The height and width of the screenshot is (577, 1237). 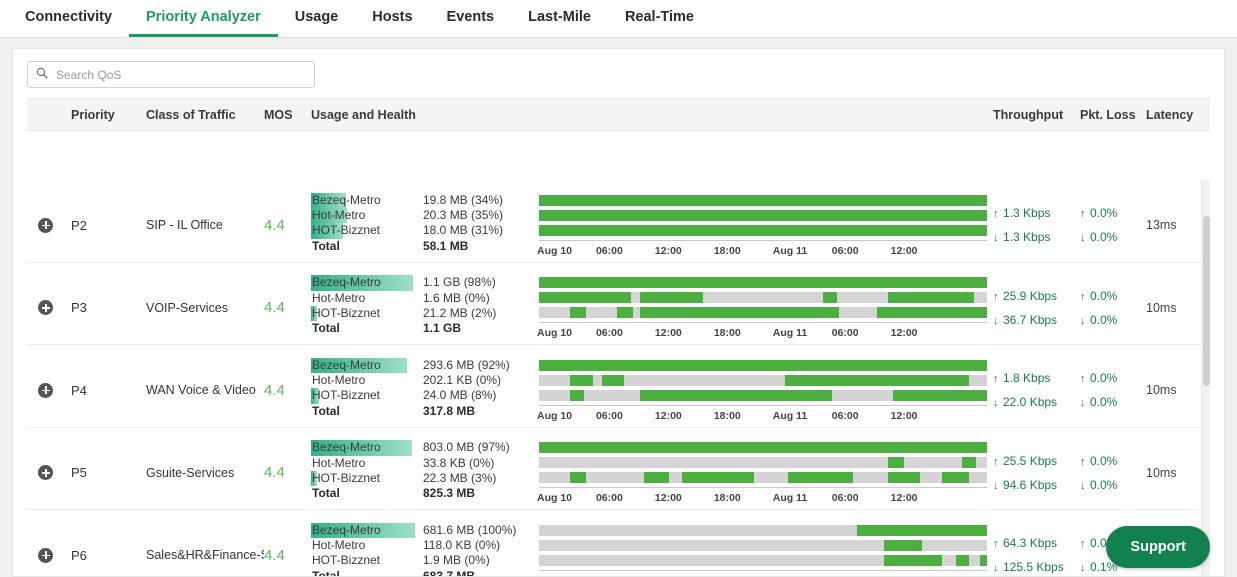 I want to click on throughput-cell: ↑ 64.3 Kbps ↓ 125.5 Kbps, so click(x=1036, y=553).